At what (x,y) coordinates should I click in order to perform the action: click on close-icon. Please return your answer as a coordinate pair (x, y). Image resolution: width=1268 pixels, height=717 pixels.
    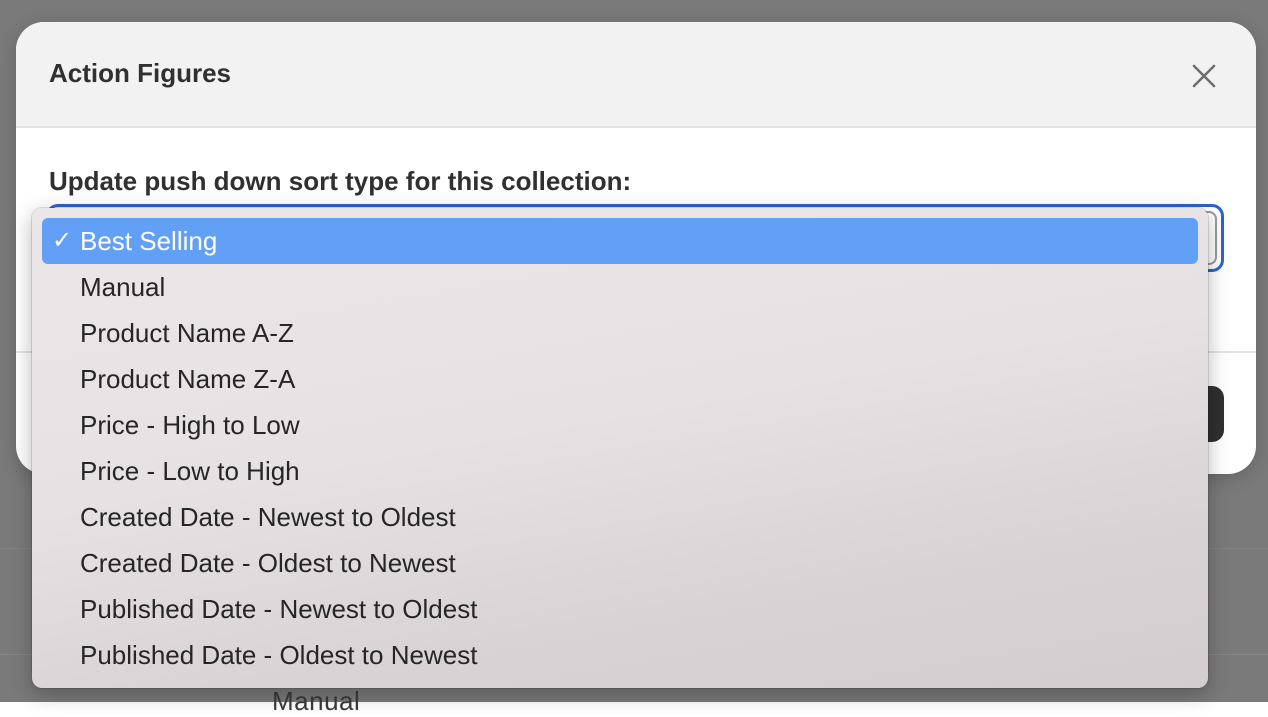
    Looking at the image, I should click on (1204, 76).